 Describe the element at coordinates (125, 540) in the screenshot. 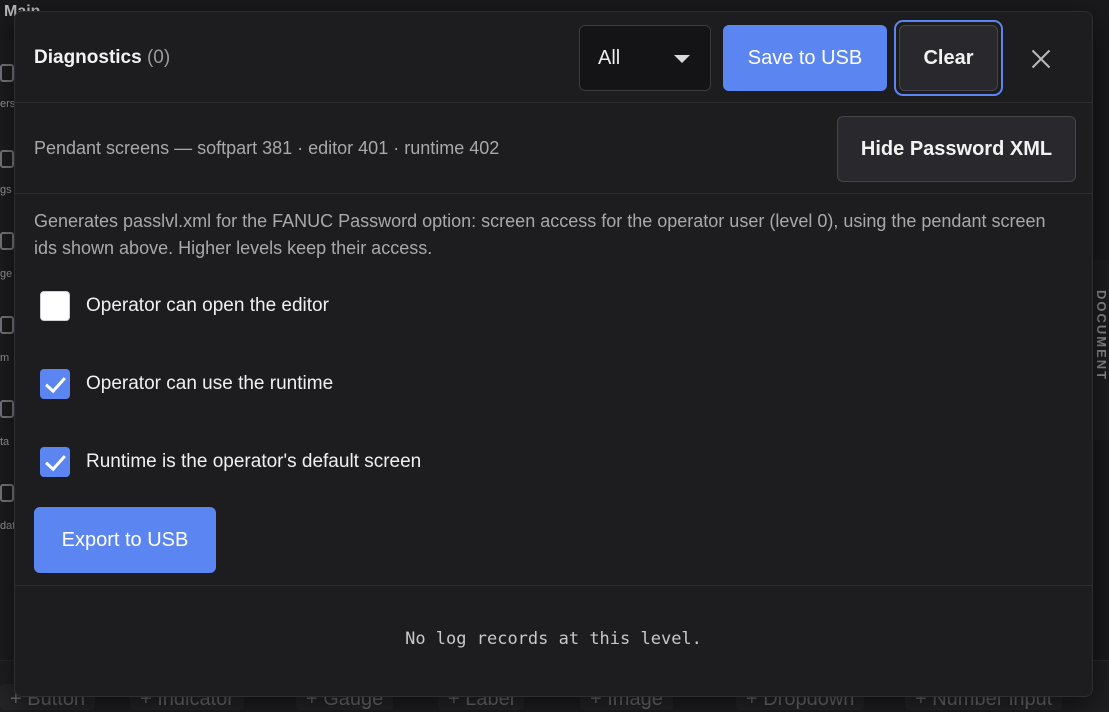

I see `export-to-usb-button: Export to USB` at that location.